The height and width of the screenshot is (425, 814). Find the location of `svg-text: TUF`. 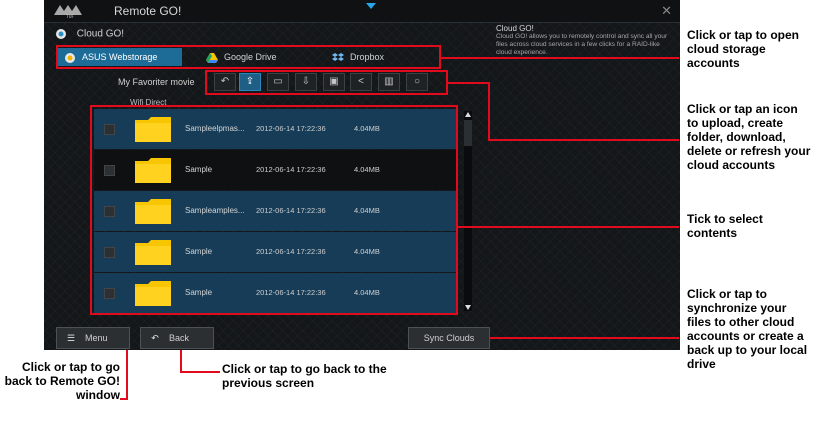

svg-text: TUF is located at coordinates (69, 16).